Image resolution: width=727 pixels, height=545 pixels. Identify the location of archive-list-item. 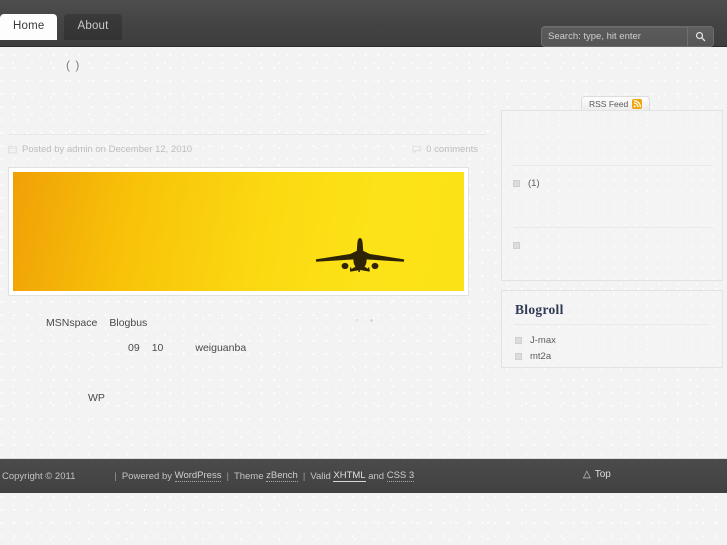
(612, 245).